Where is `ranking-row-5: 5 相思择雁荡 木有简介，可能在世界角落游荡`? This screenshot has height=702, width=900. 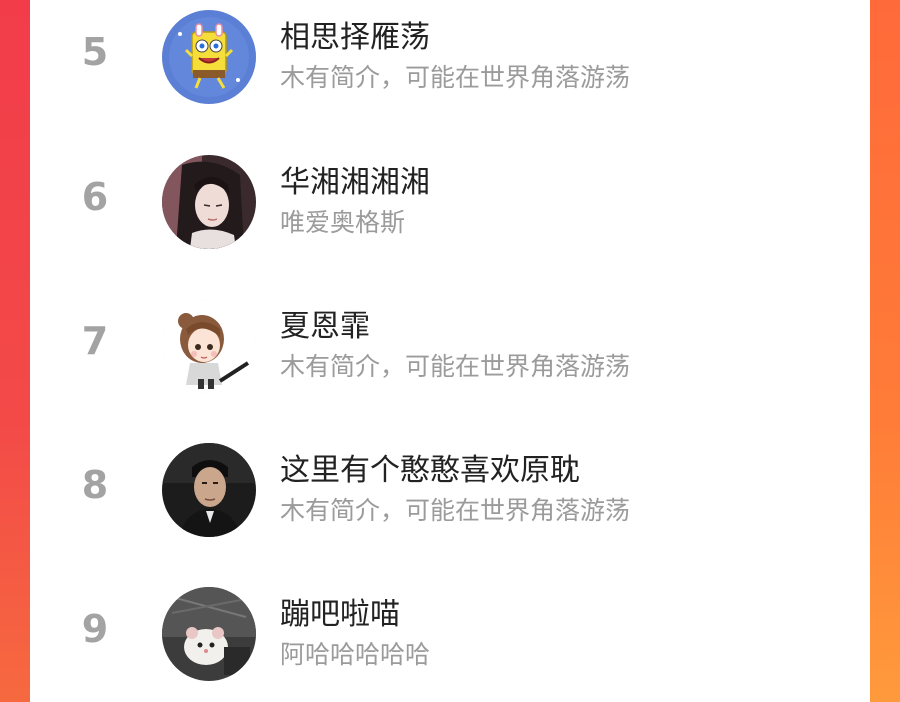
ranking-row-5: 5 相思择雁荡 木有简介，可能在世界角落游荡 is located at coordinates (450, 58).